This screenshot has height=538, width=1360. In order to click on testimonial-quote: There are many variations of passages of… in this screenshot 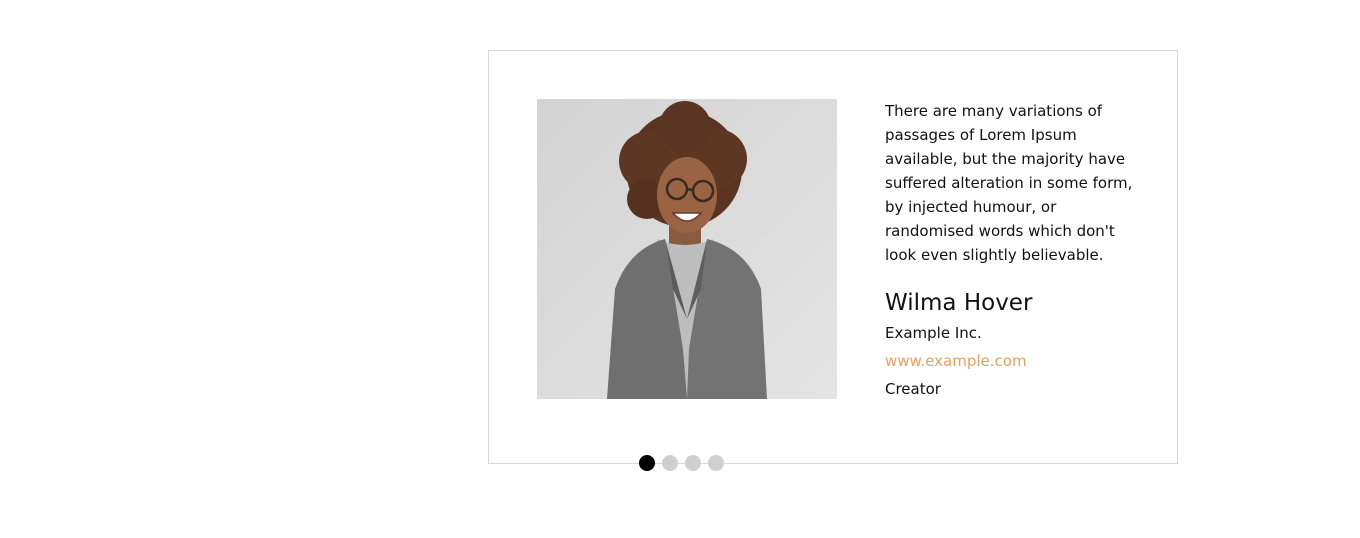, I will do `click(1009, 183)`.